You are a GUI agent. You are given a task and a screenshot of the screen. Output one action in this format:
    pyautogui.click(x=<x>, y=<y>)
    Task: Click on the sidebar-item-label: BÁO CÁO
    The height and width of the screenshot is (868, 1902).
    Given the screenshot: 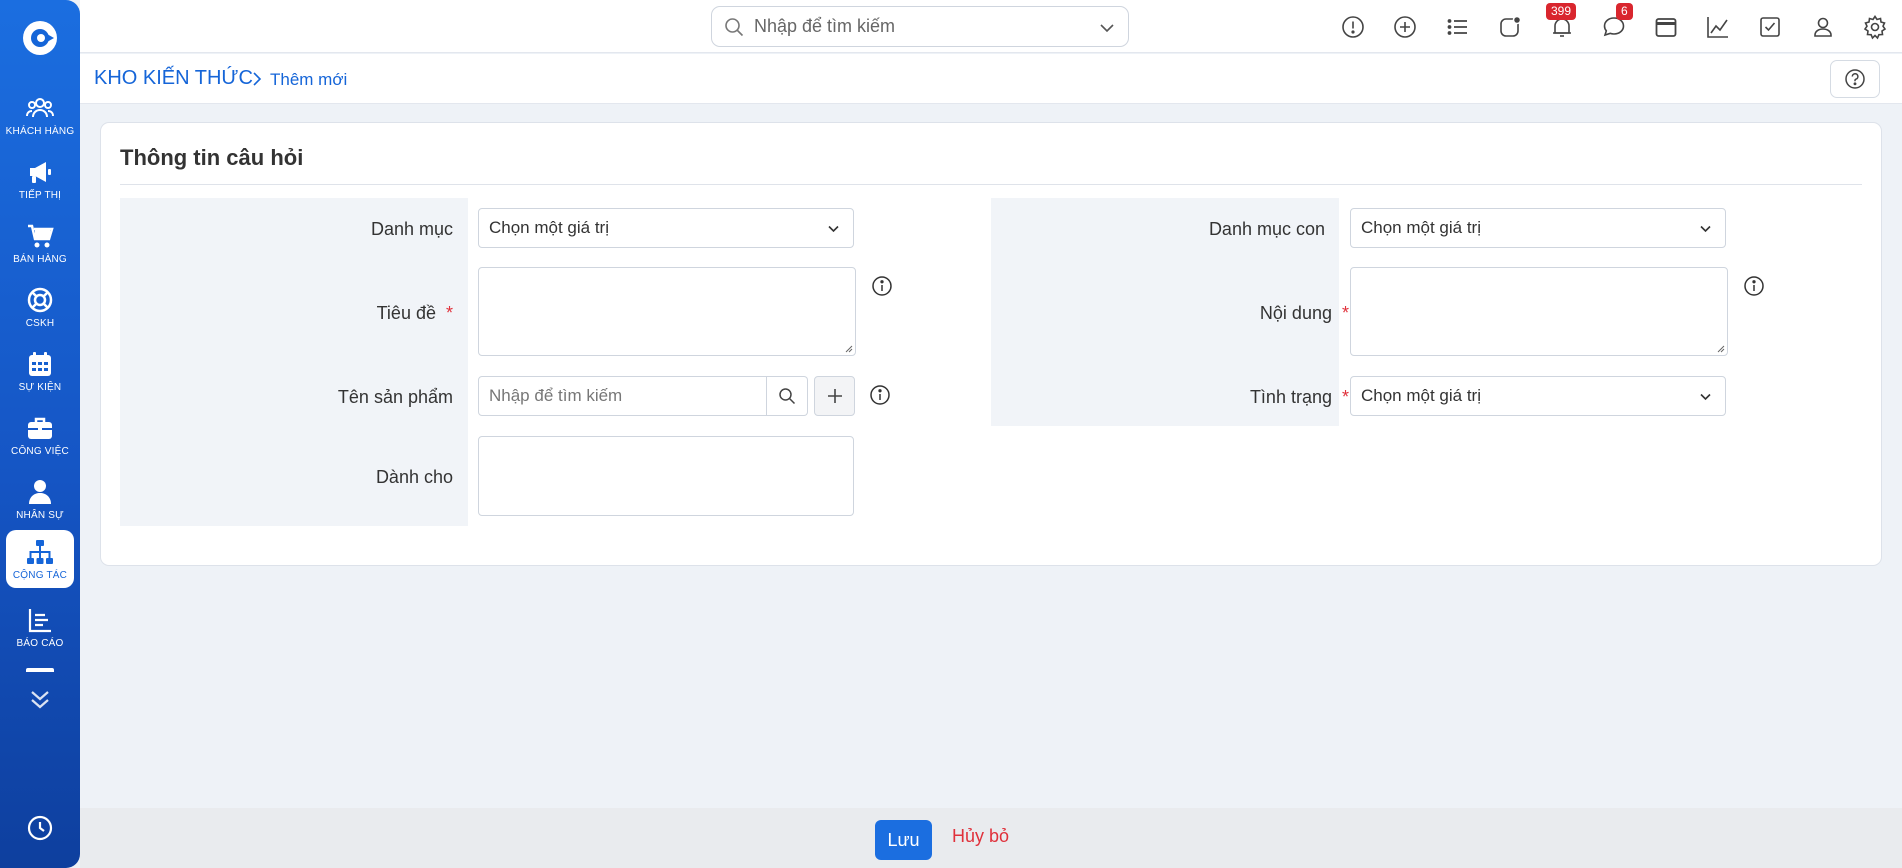 What is the action you would take?
    pyautogui.click(x=40, y=643)
    